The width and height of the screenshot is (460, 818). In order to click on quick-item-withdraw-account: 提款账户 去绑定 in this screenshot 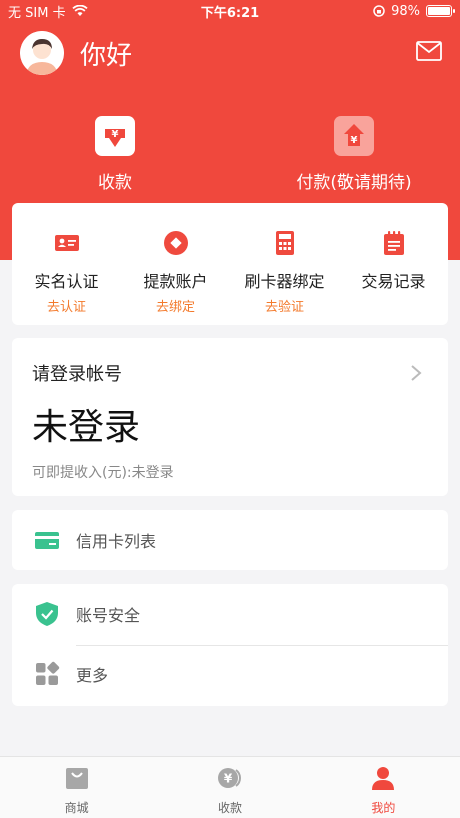, I will do `click(175, 264)`.